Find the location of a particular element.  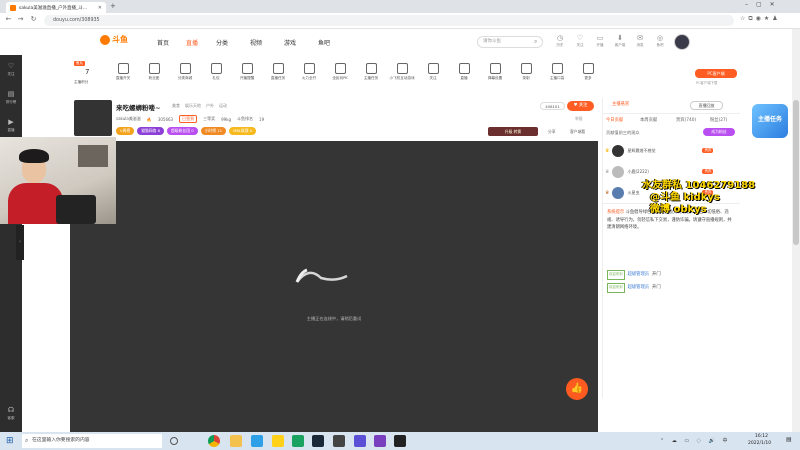

become-fan-button: 成为粉丝 is located at coordinates (719, 132).